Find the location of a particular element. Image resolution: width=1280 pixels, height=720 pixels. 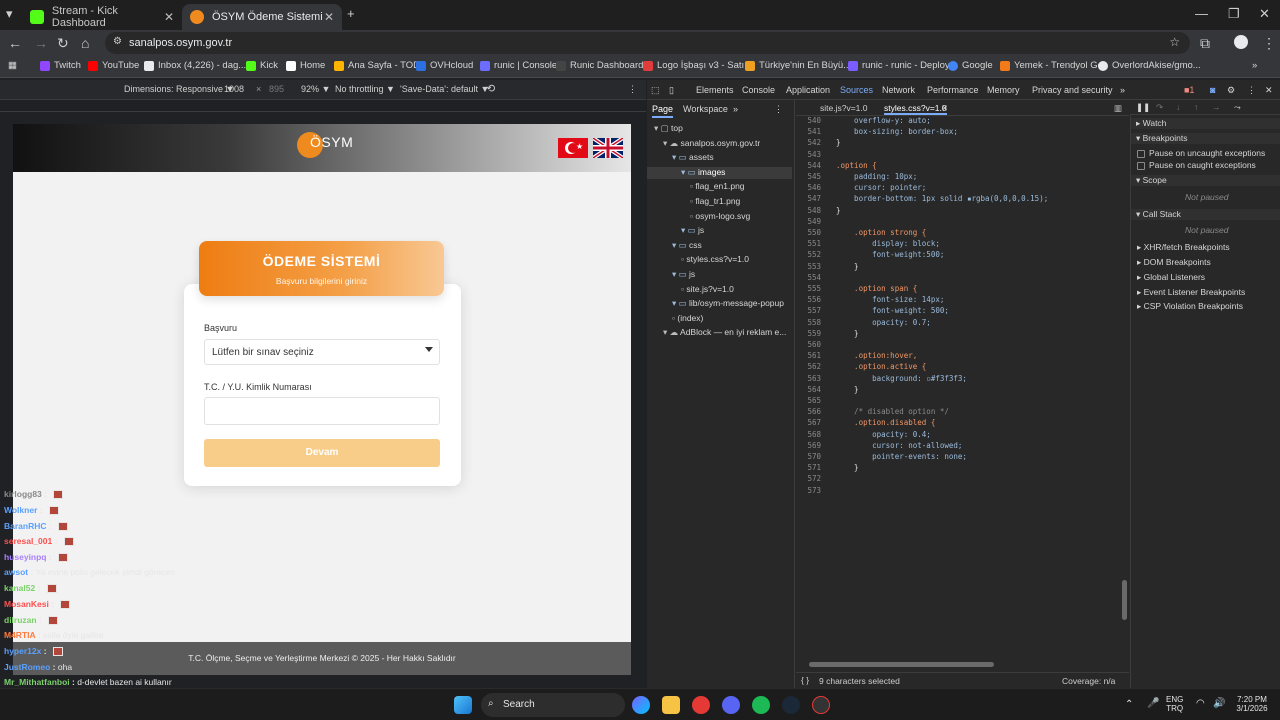

code-line: cursor: not-allowed; is located at coordinates (899, 445).